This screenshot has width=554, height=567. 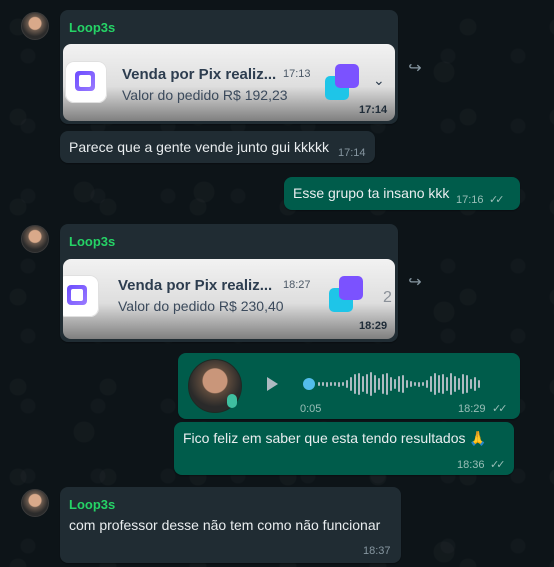 I want to click on audio-waveform, so click(x=399, y=384).